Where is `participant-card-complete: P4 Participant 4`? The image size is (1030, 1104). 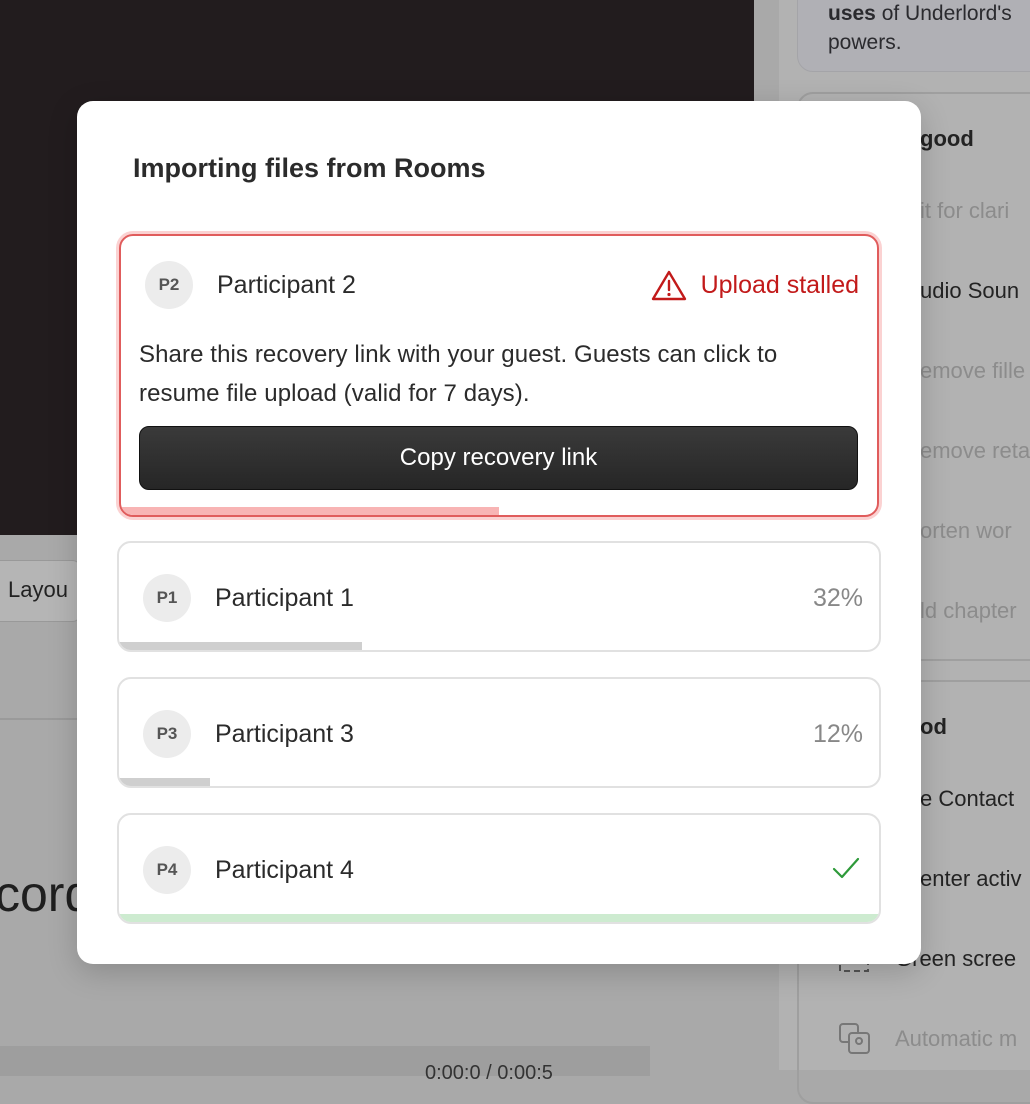 participant-card-complete: P4 Participant 4 is located at coordinates (499, 868).